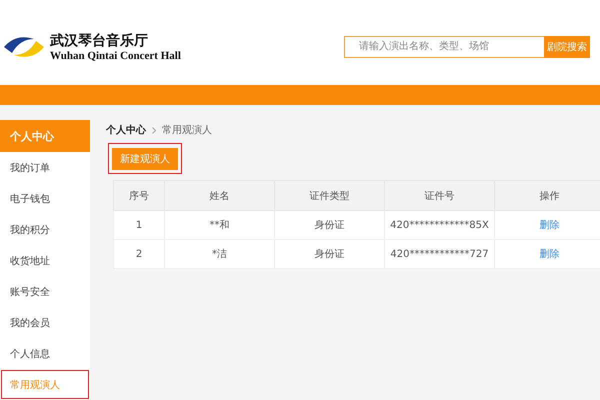 This screenshot has width=600, height=400. What do you see at coordinates (45, 260) in the screenshot?
I see `sidebar-item: 收货地址` at bounding box center [45, 260].